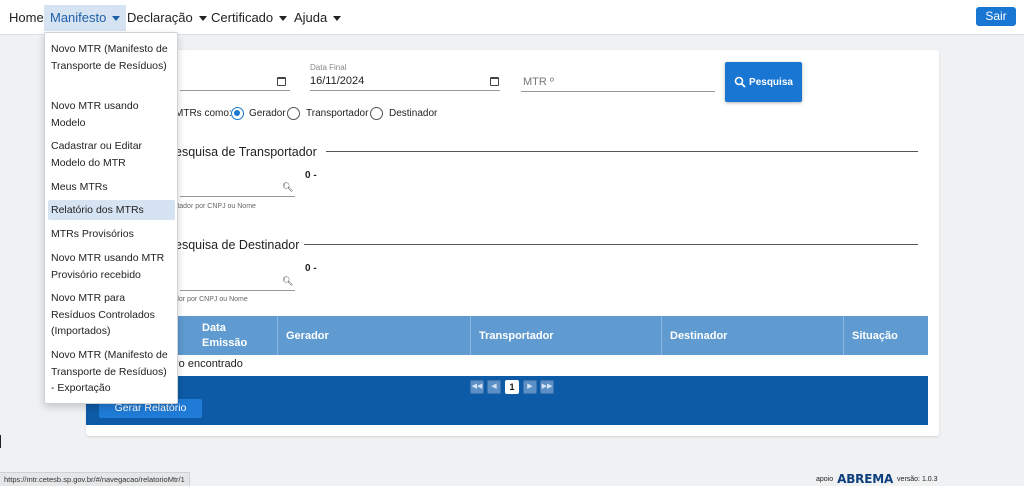 This screenshot has width=1024, height=486. What do you see at coordinates (311, 17) in the screenshot?
I see `nav-ajuda-label: Ajuda` at bounding box center [311, 17].